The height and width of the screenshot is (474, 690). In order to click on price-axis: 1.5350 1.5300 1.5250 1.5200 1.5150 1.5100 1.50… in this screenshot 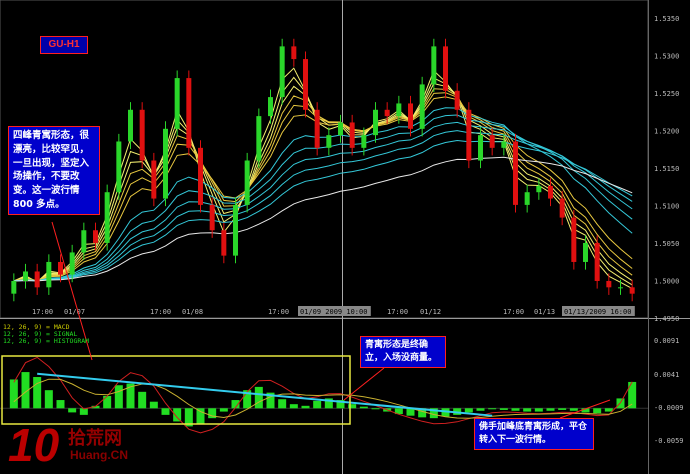, I will do `click(666, 169)`.